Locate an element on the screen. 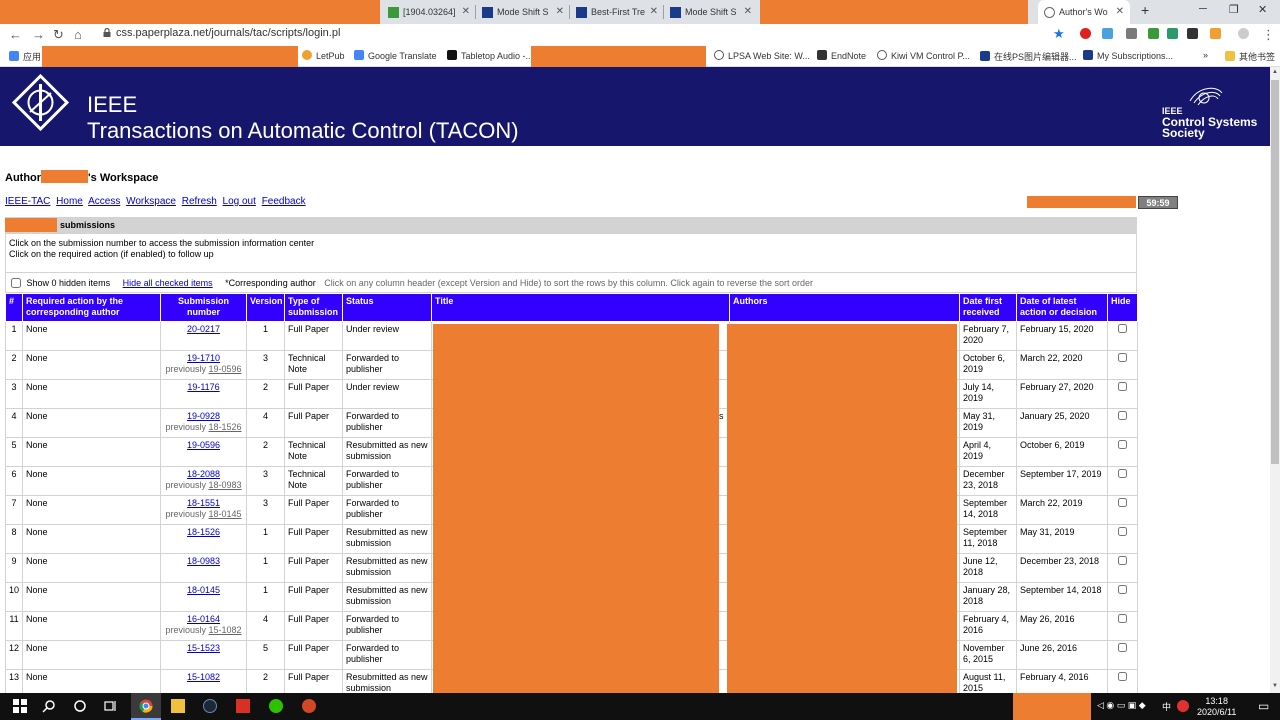 The width and height of the screenshot is (1280, 720). translate-extension-icon is located at coordinates (1172, 33).